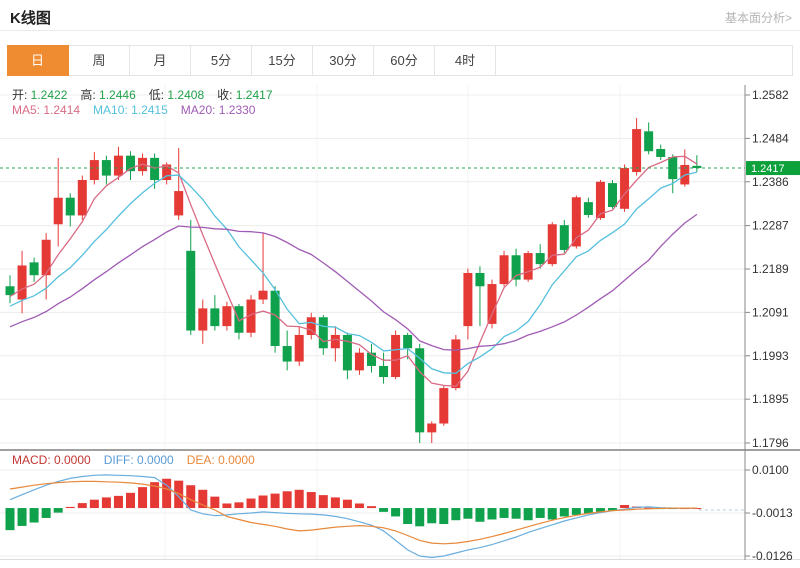 This screenshot has width=800, height=568. I want to click on axis-tick-label: 1.2386, so click(770, 182).